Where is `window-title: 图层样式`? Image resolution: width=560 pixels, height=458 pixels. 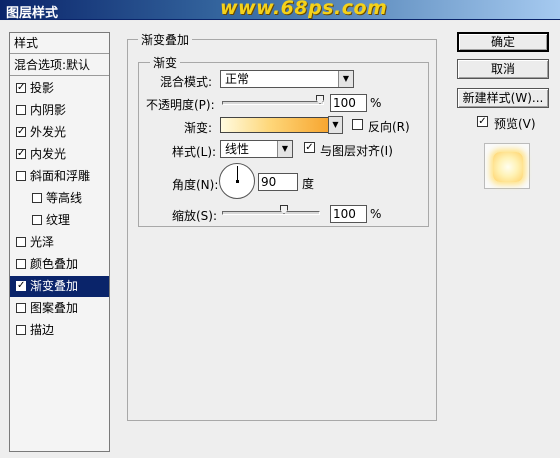 window-title: 图层样式 is located at coordinates (32, 13).